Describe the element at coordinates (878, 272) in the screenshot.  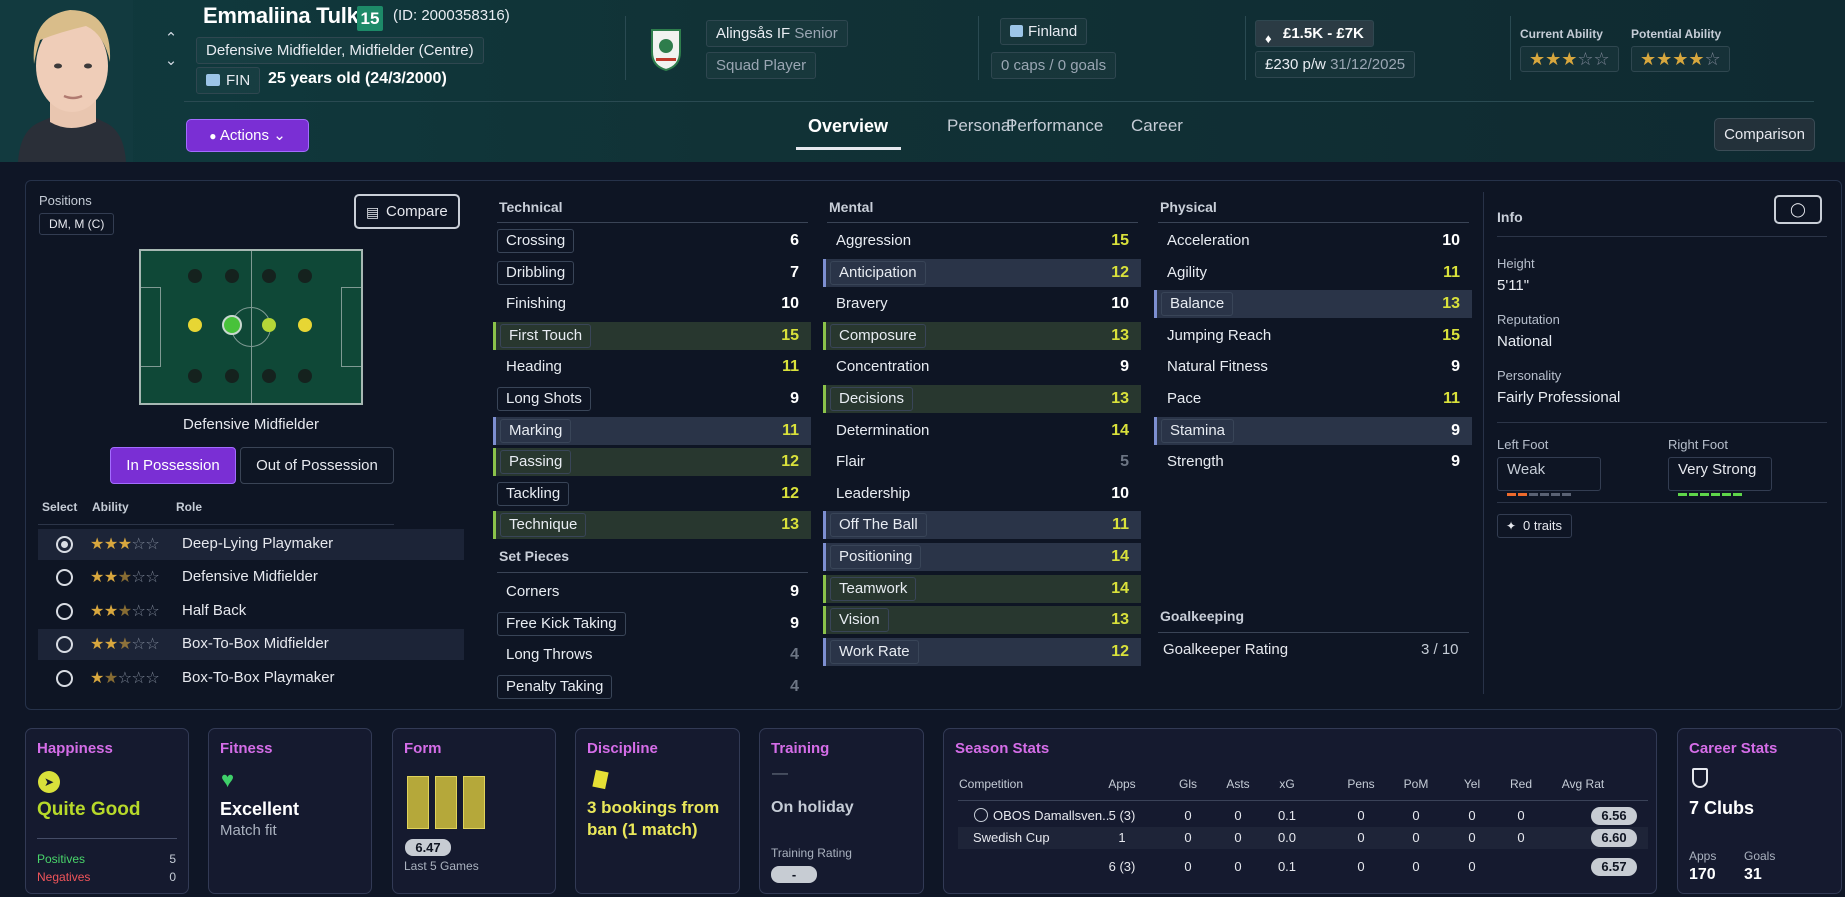
I see `attribute-name: Anticipation` at that location.